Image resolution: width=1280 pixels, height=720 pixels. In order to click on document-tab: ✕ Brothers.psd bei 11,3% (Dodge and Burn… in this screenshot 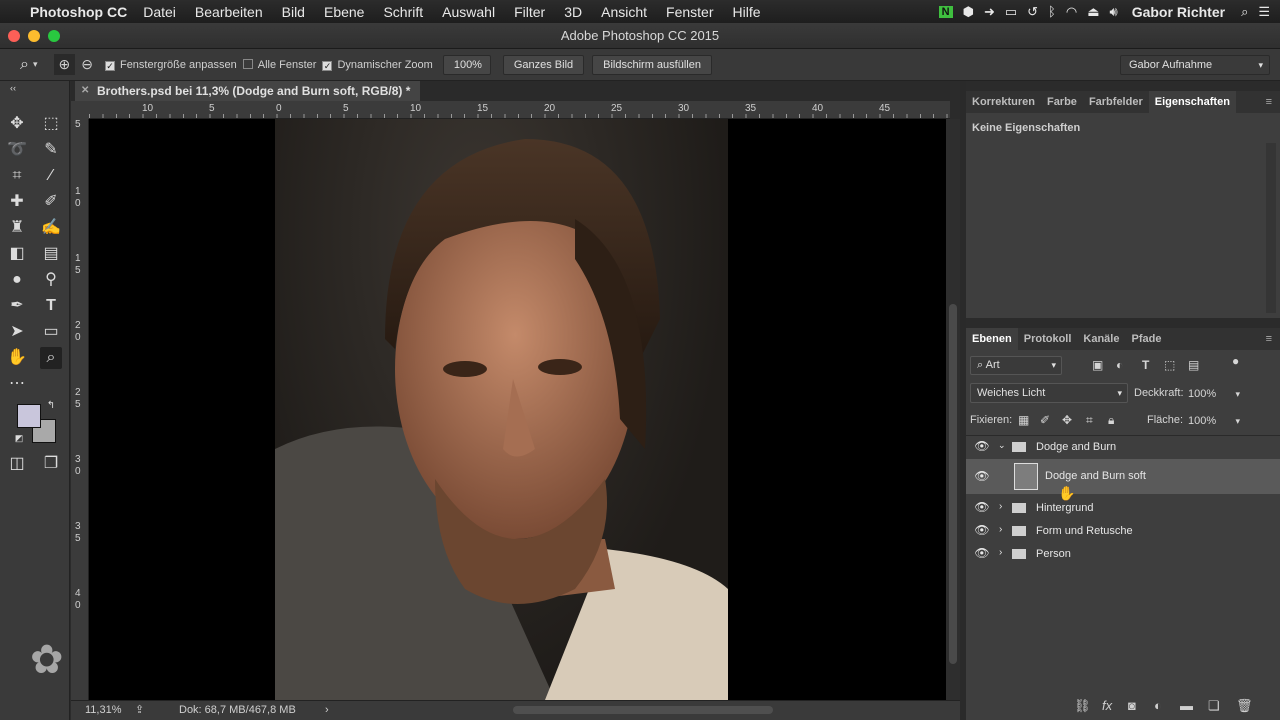, I will do `click(248, 91)`.